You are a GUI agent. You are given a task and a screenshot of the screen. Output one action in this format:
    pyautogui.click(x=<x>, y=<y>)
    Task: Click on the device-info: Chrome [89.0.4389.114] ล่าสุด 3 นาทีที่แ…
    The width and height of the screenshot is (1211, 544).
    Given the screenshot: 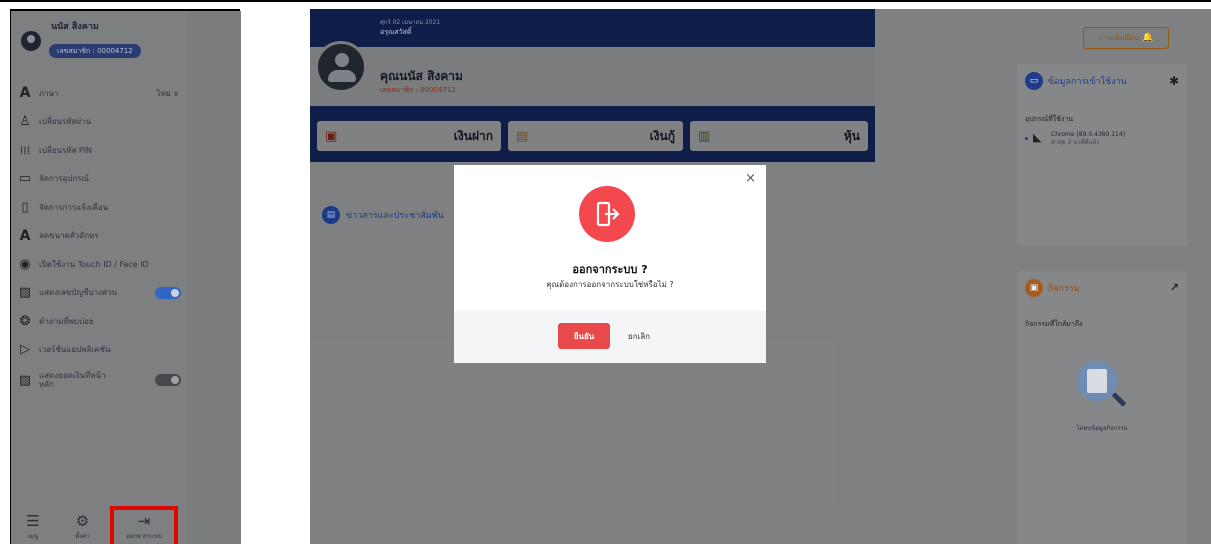 What is the action you would take?
    pyautogui.click(x=1088, y=139)
    